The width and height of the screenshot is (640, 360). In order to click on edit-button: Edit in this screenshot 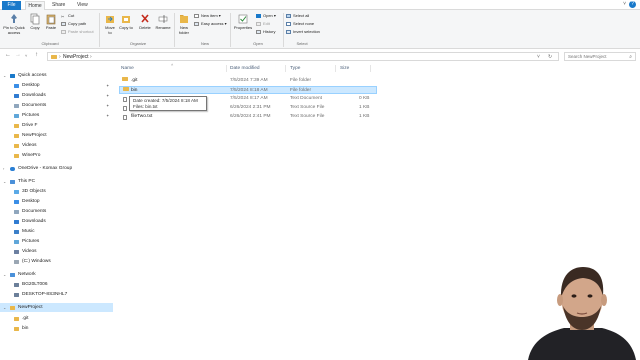, I will do `click(263, 24)`.